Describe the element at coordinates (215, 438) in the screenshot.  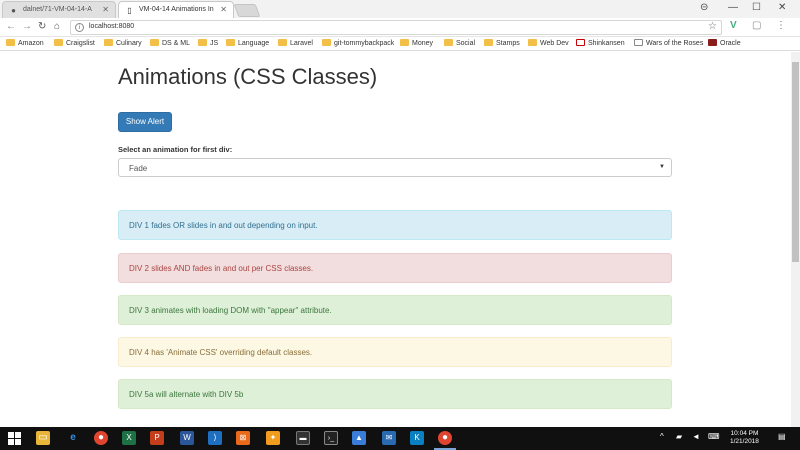
I see `vscode-icon: ⟩` at that location.